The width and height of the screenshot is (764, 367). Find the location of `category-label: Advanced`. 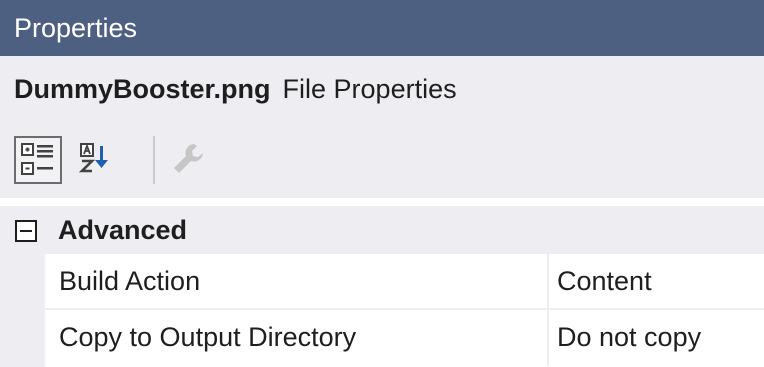

category-label: Advanced is located at coordinates (123, 230).